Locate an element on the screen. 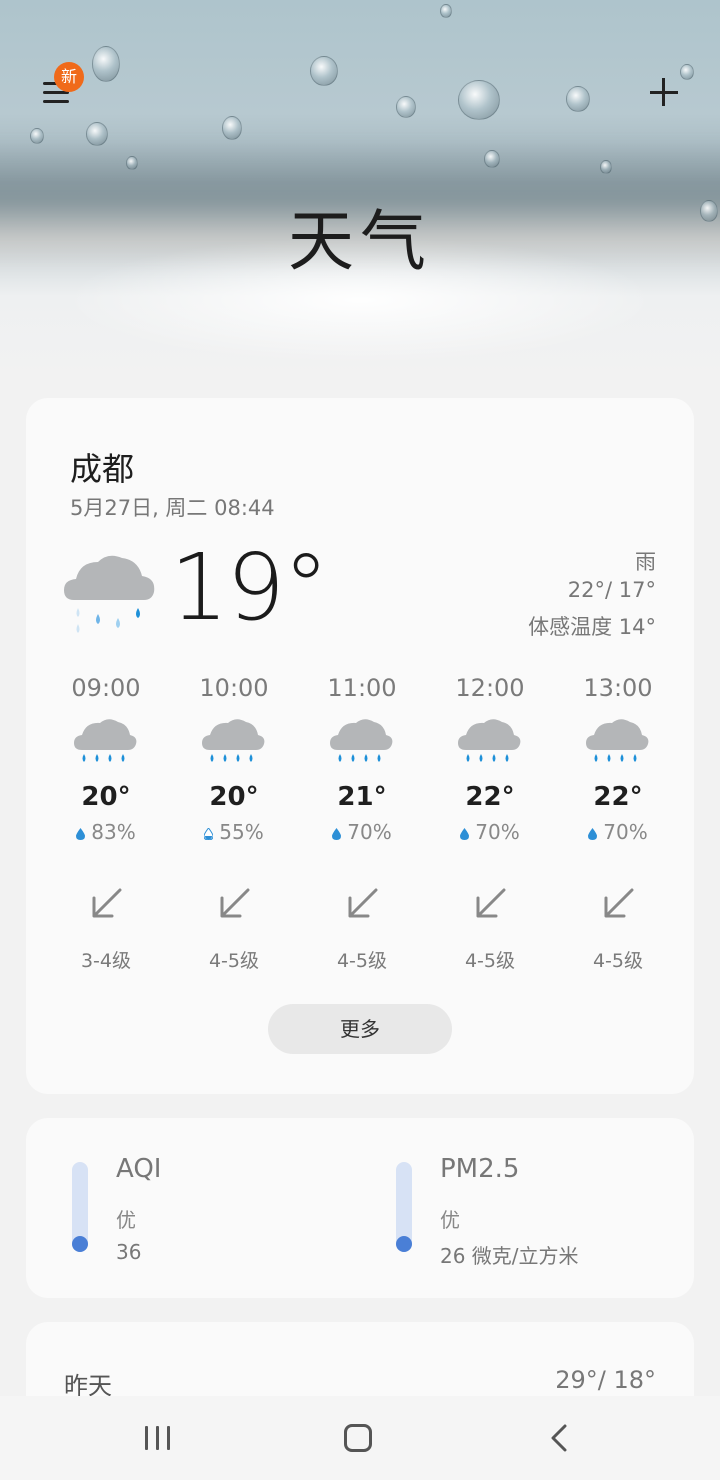  feels-like-temperature: 体感温度 14° is located at coordinates (592, 627).